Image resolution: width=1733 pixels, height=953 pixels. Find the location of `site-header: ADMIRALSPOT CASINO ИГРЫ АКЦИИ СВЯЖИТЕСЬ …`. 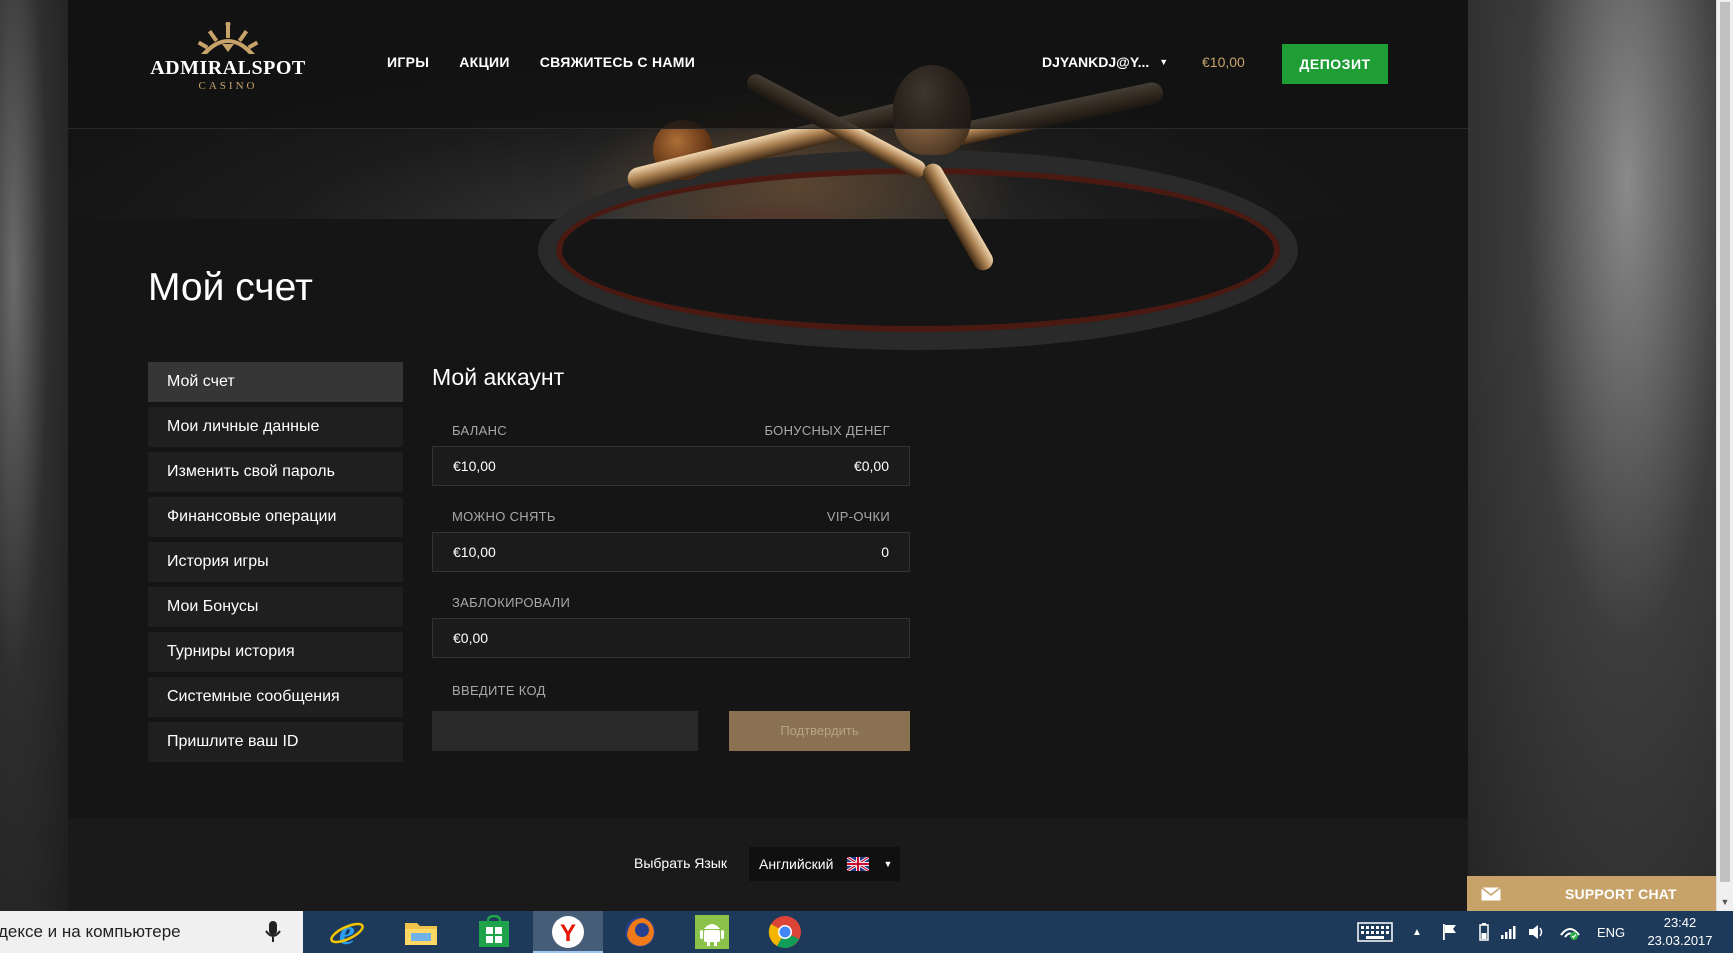

site-header: ADMIRALSPOT CASINO ИГРЫ АКЦИИ СВЯЖИТЕСЬ … is located at coordinates (768, 64).